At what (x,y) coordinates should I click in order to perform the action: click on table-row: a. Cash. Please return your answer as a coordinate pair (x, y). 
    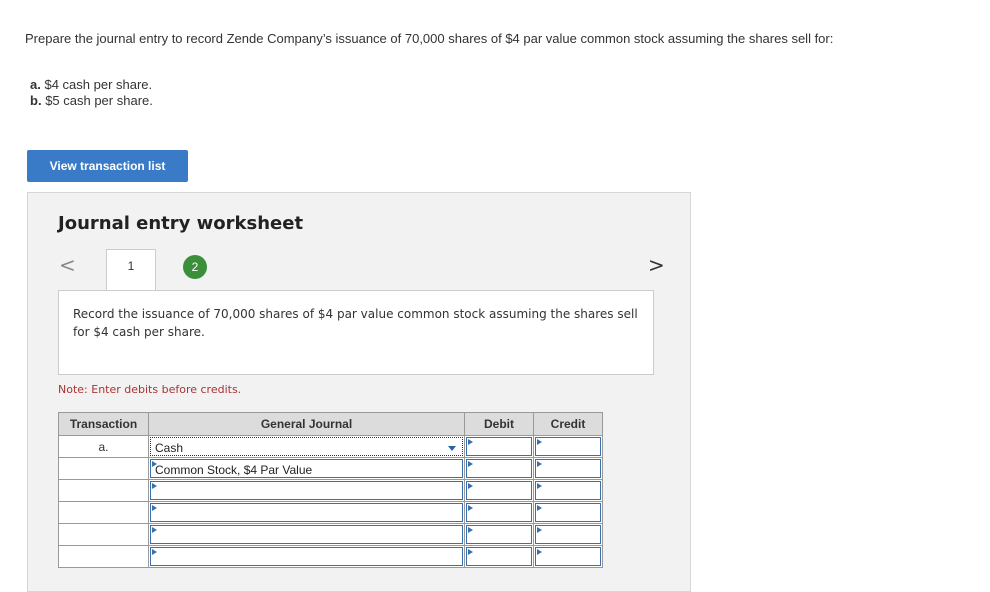
    Looking at the image, I should click on (330, 446).